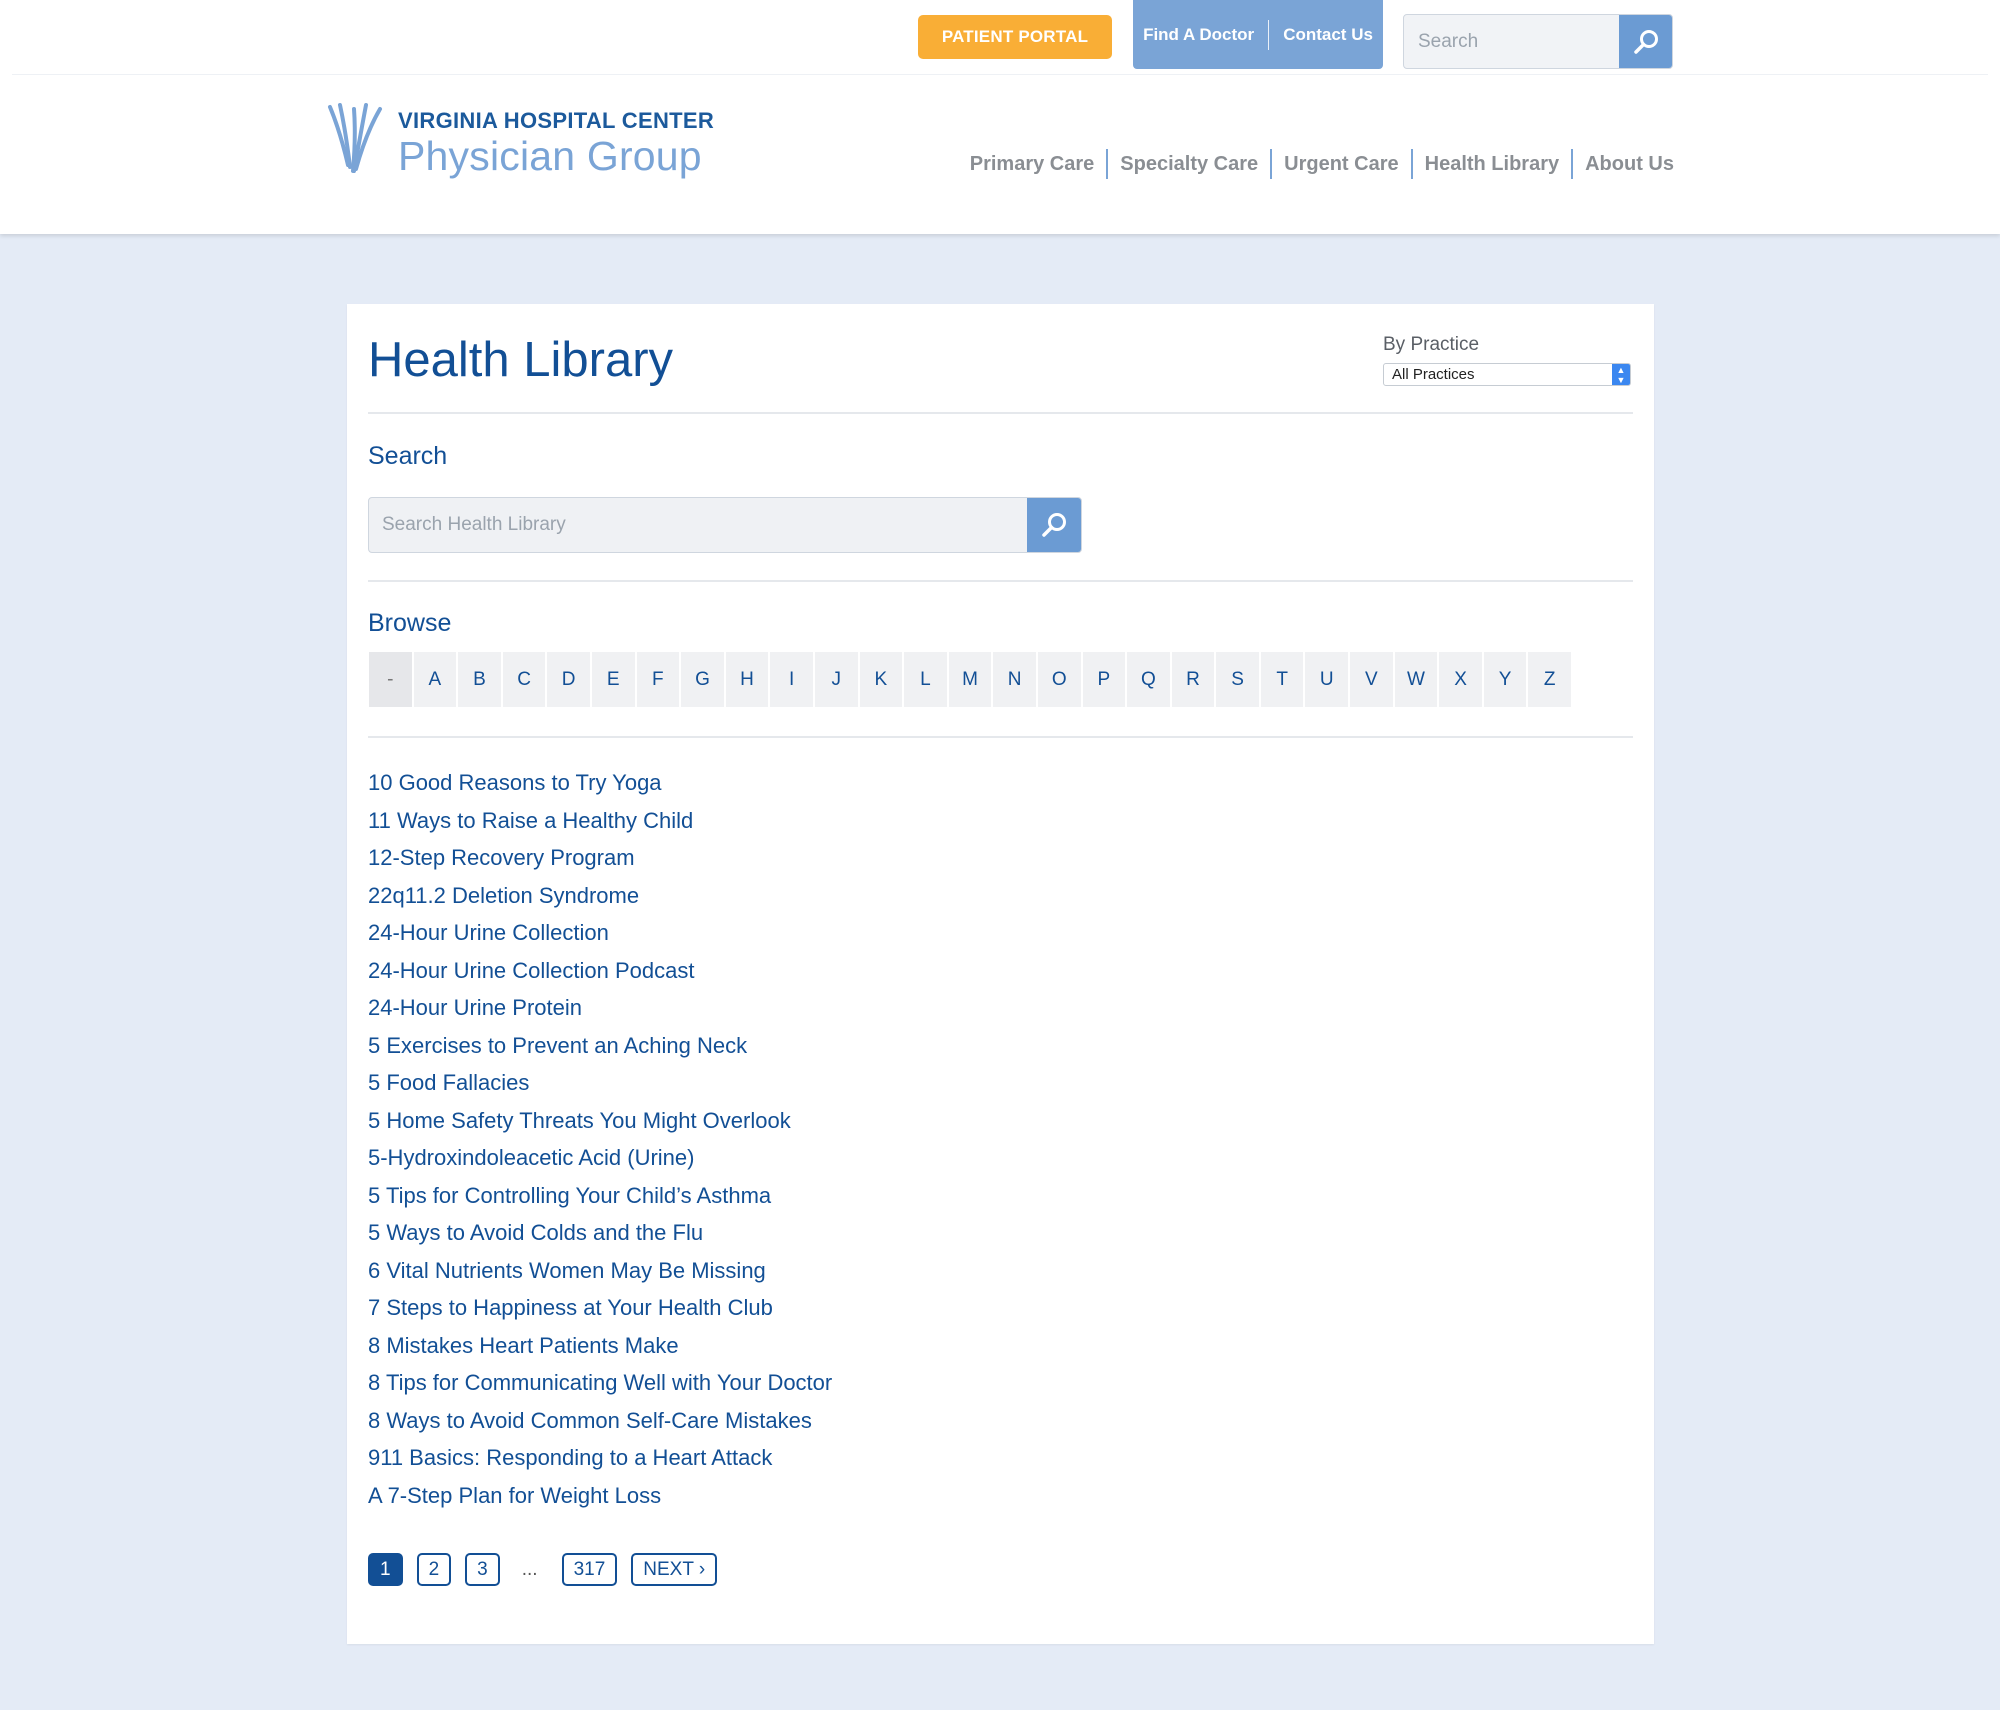 Image resolution: width=2000 pixels, height=1710 pixels. Describe the element at coordinates (1372, 679) in the screenshot. I see `letter-filter-v: V` at that location.